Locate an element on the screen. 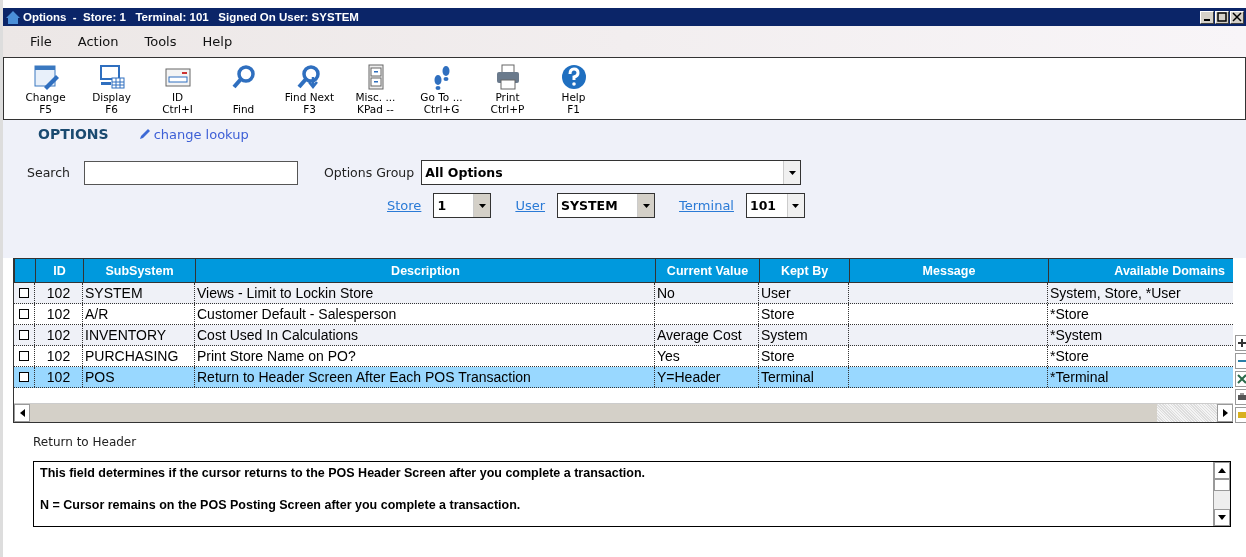 The image size is (1246, 557). table-cell: System, Store, *User is located at coordinates (1115, 293).